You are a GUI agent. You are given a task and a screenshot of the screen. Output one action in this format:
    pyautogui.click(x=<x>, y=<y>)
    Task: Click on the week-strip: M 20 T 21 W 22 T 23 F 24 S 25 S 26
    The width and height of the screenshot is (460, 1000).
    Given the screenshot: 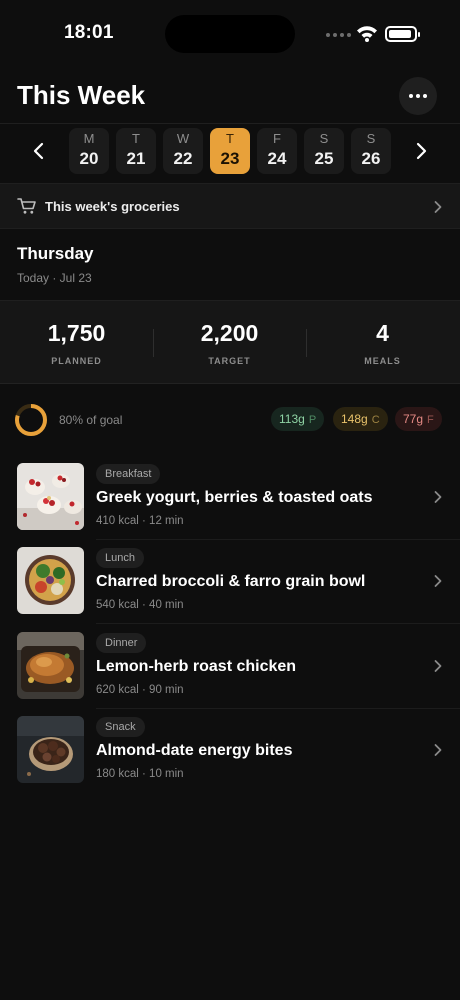 What is the action you would take?
    pyautogui.click(x=230, y=152)
    